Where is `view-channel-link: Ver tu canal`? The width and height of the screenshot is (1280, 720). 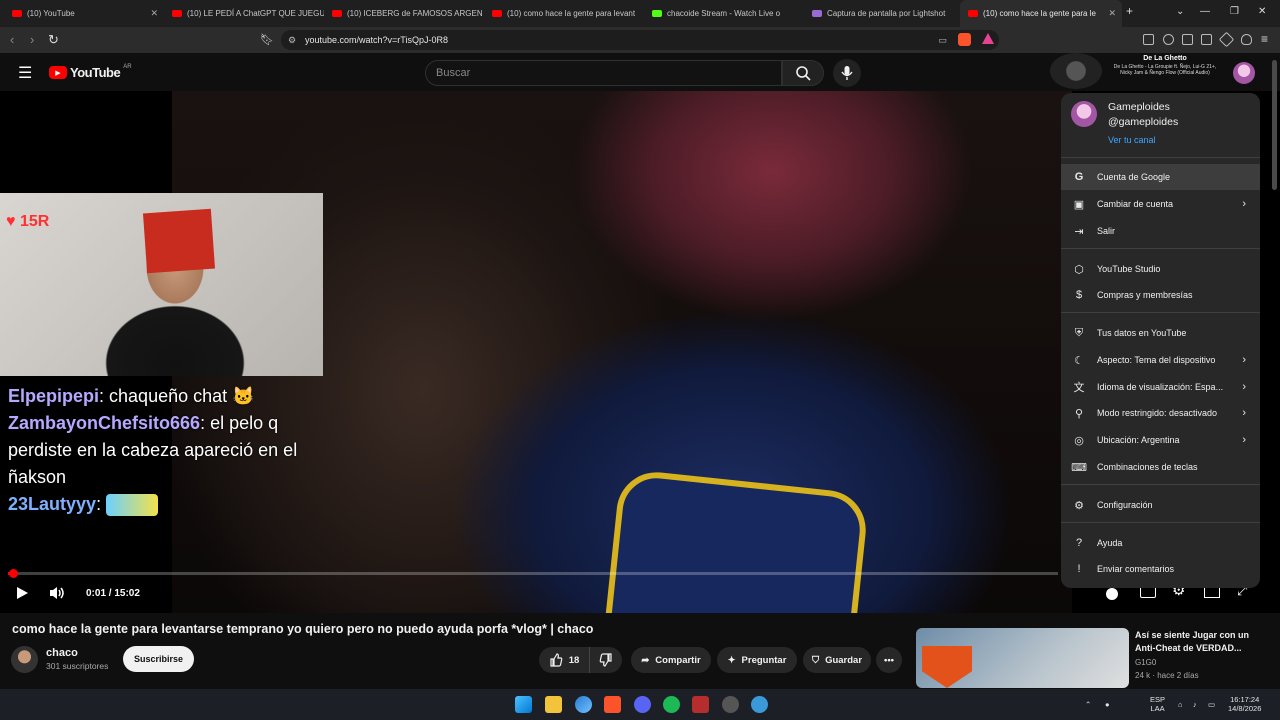
view-channel-link: Ver tu canal is located at coordinates (1132, 140).